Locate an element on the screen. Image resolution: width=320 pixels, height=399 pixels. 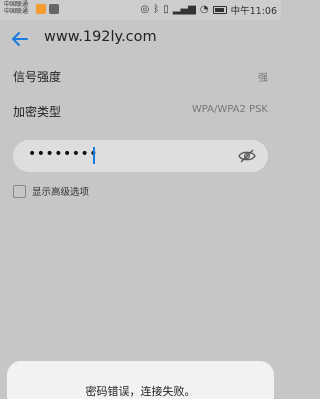
time: 11:06 is located at coordinates (263, 11).